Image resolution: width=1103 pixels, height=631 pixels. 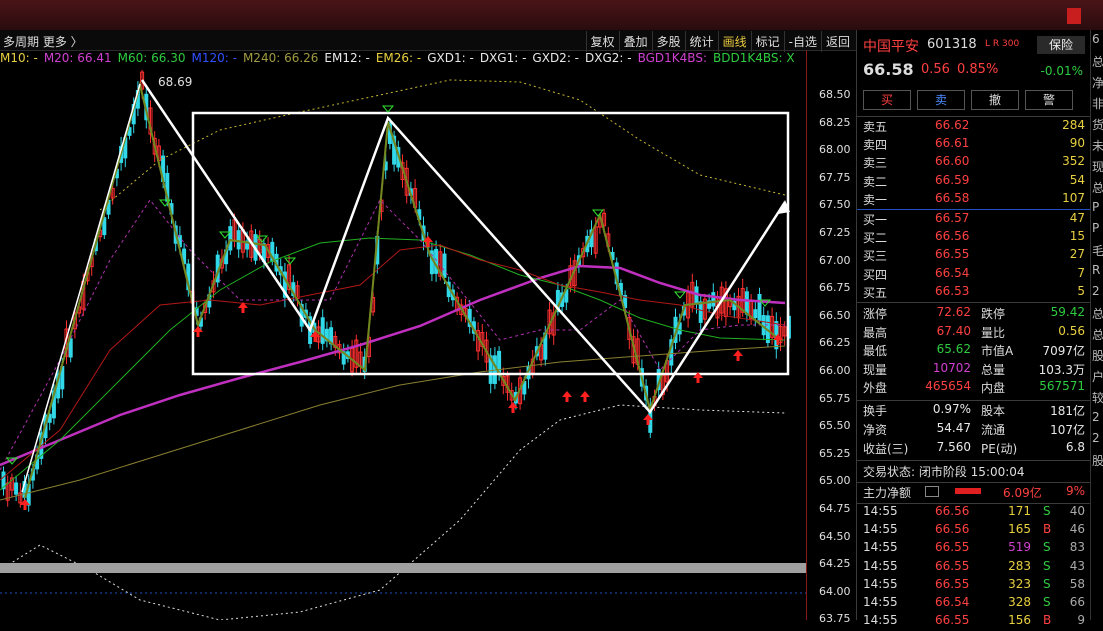 I want to click on toolbar-buttons: 复权 叠加 多股 统计 画线 标记 -自选 返回, so click(x=719, y=41).